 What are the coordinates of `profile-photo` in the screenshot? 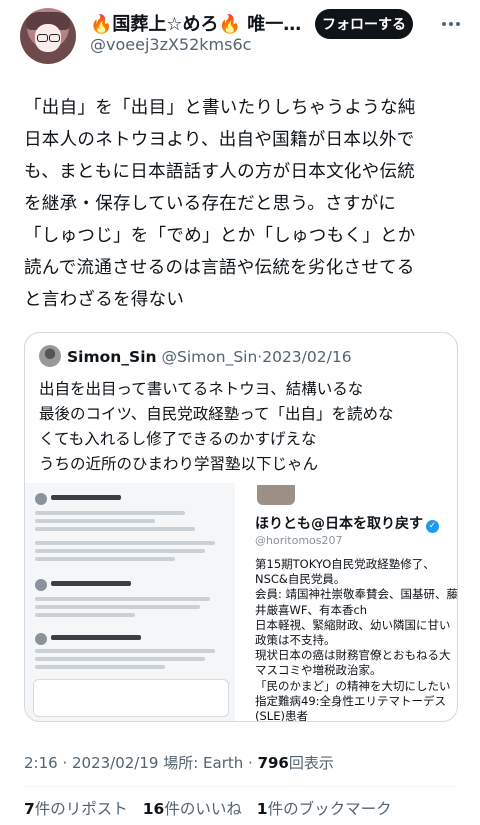 It's located at (276, 495).